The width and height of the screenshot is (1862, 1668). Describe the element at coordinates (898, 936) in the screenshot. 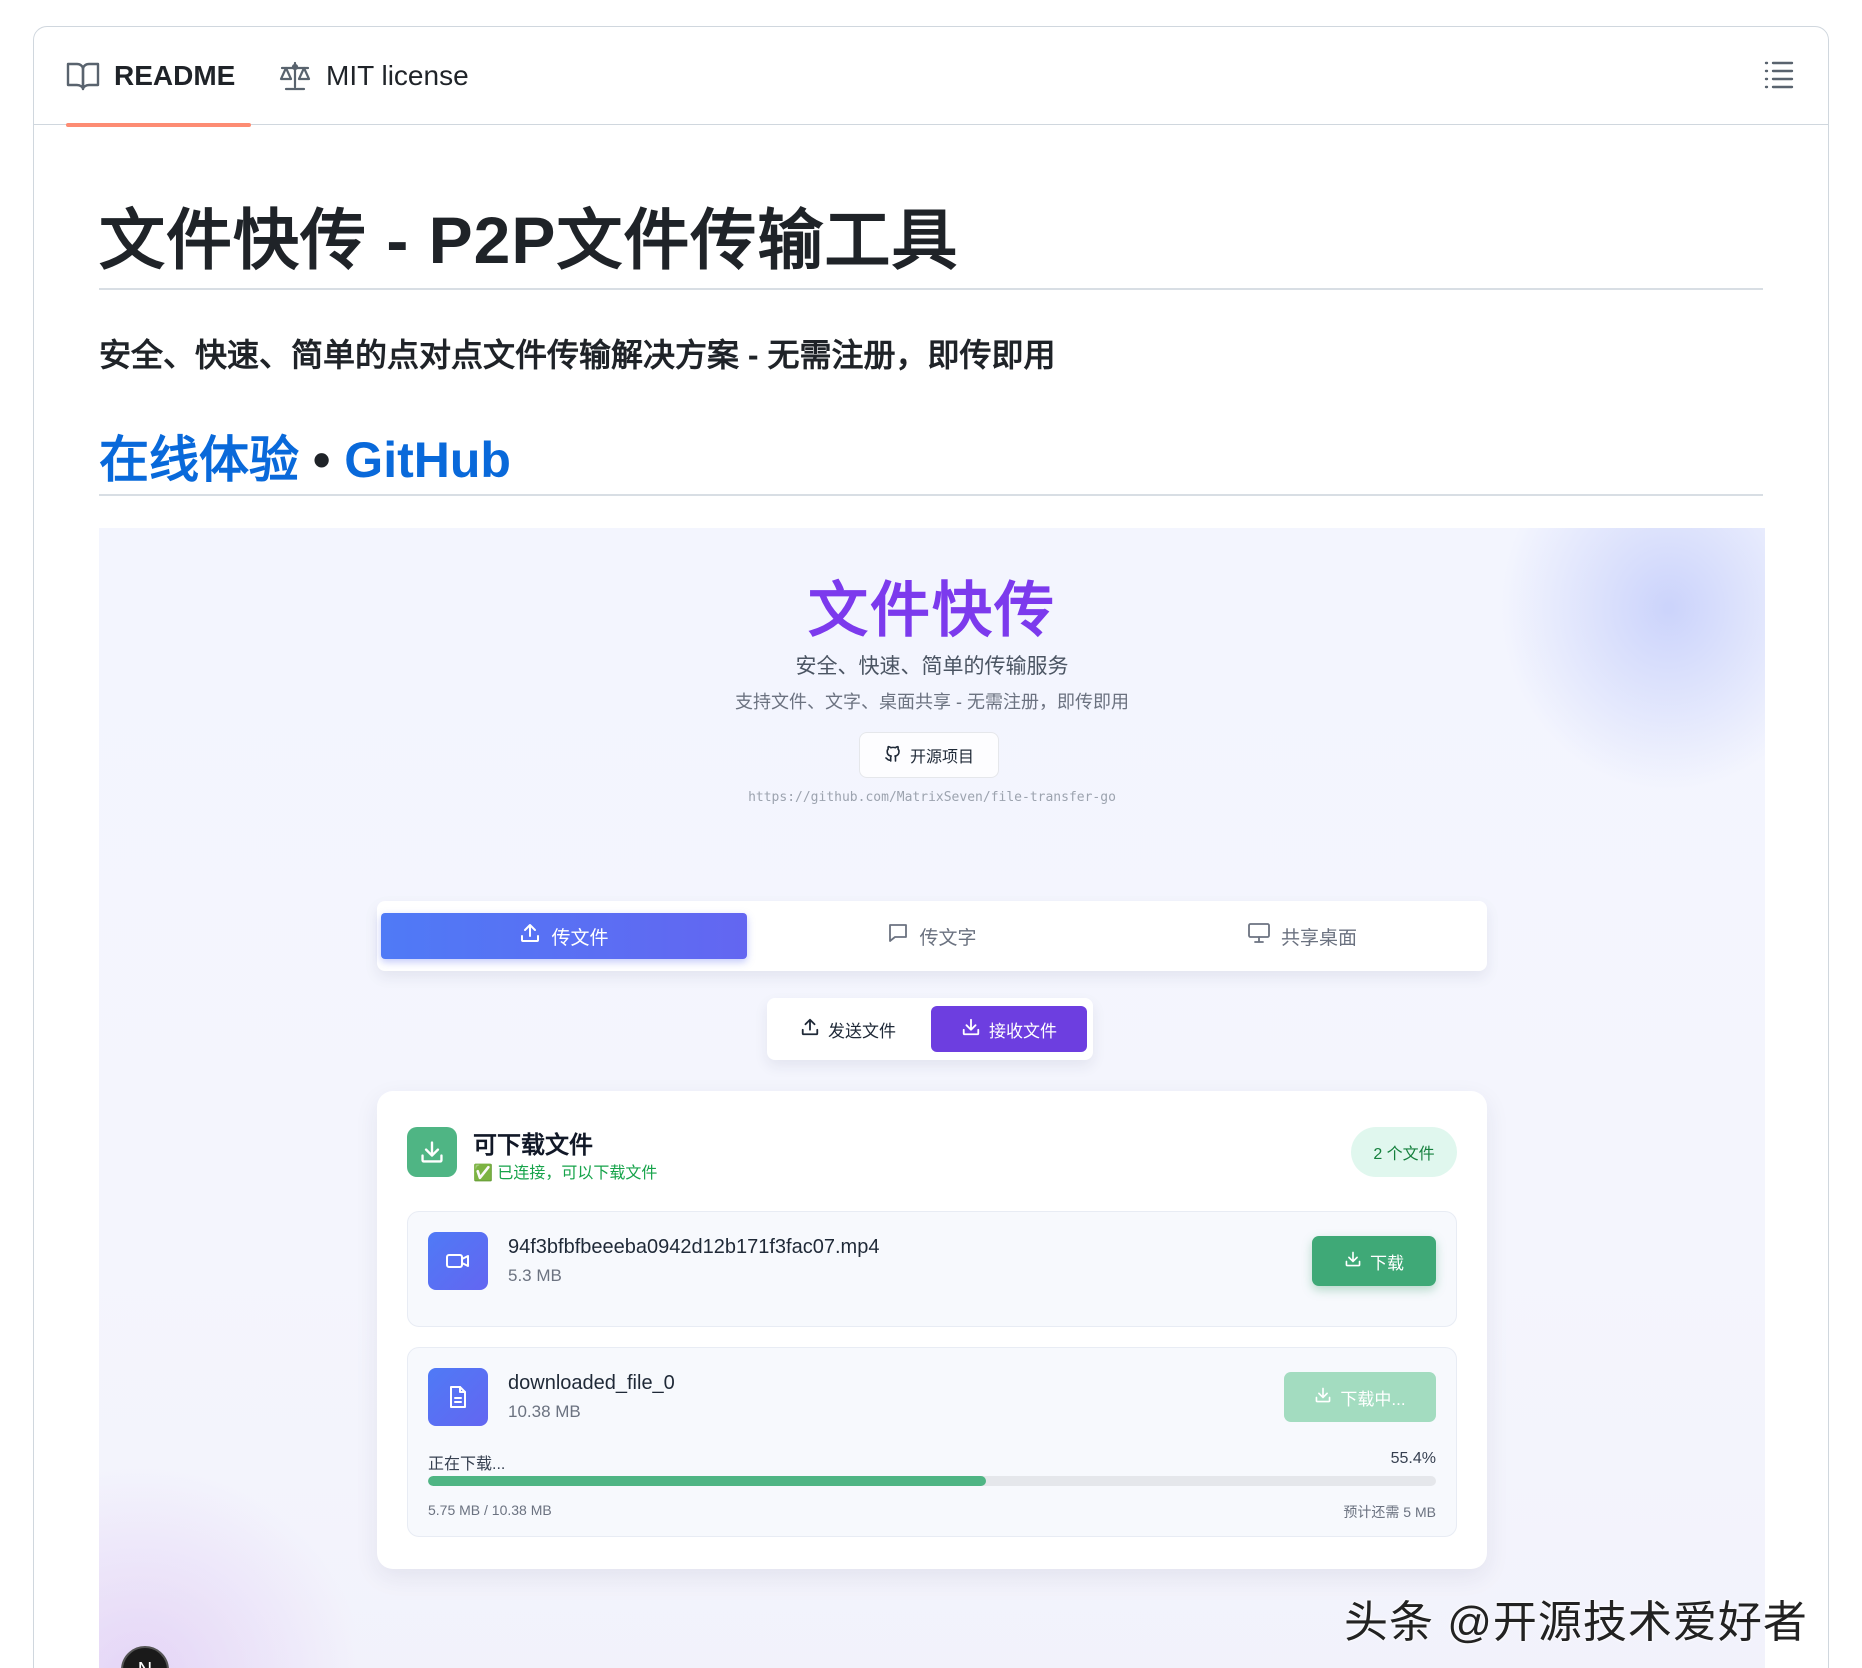

I see `message-icon` at that location.